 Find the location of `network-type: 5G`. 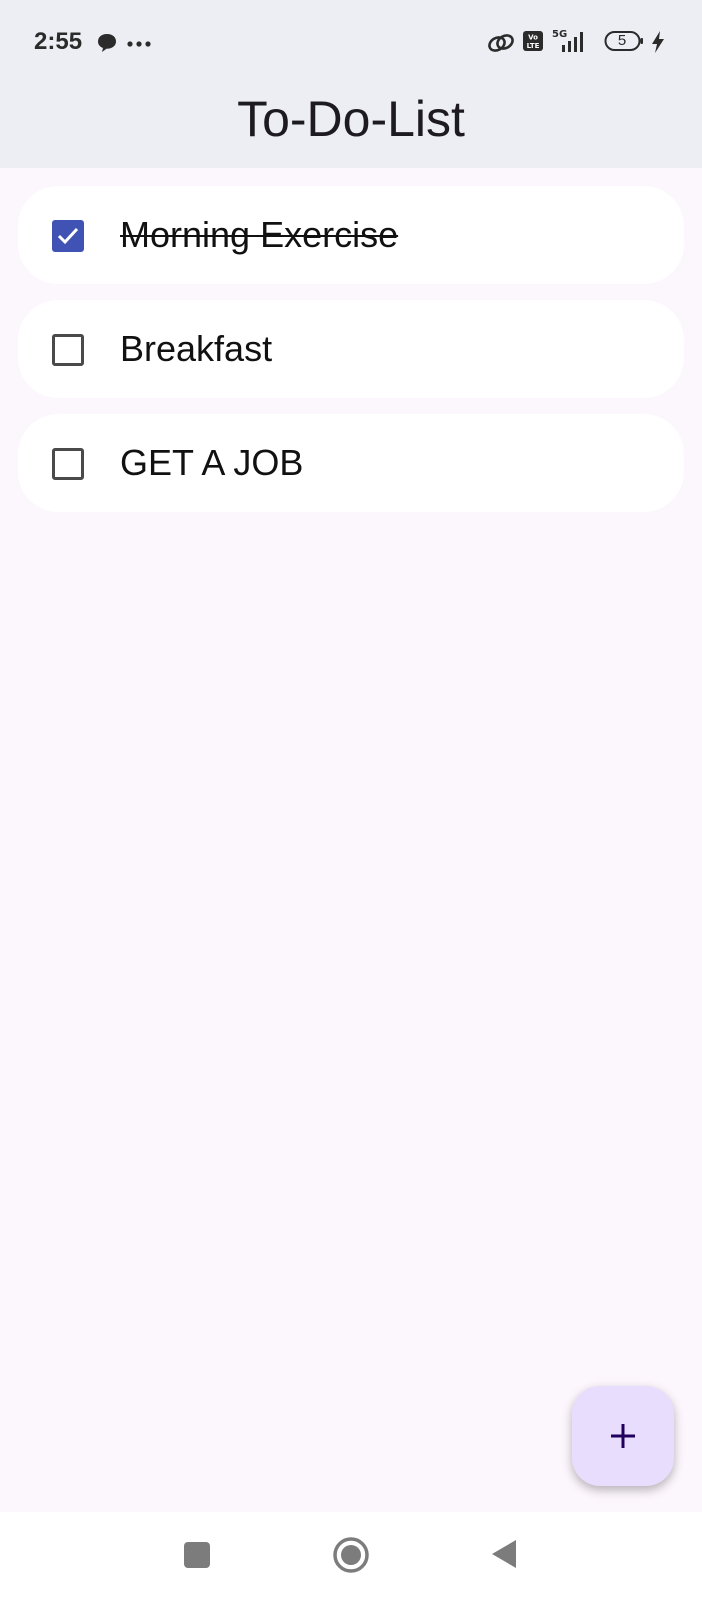

network-type: 5G is located at coordinates (559, 34).